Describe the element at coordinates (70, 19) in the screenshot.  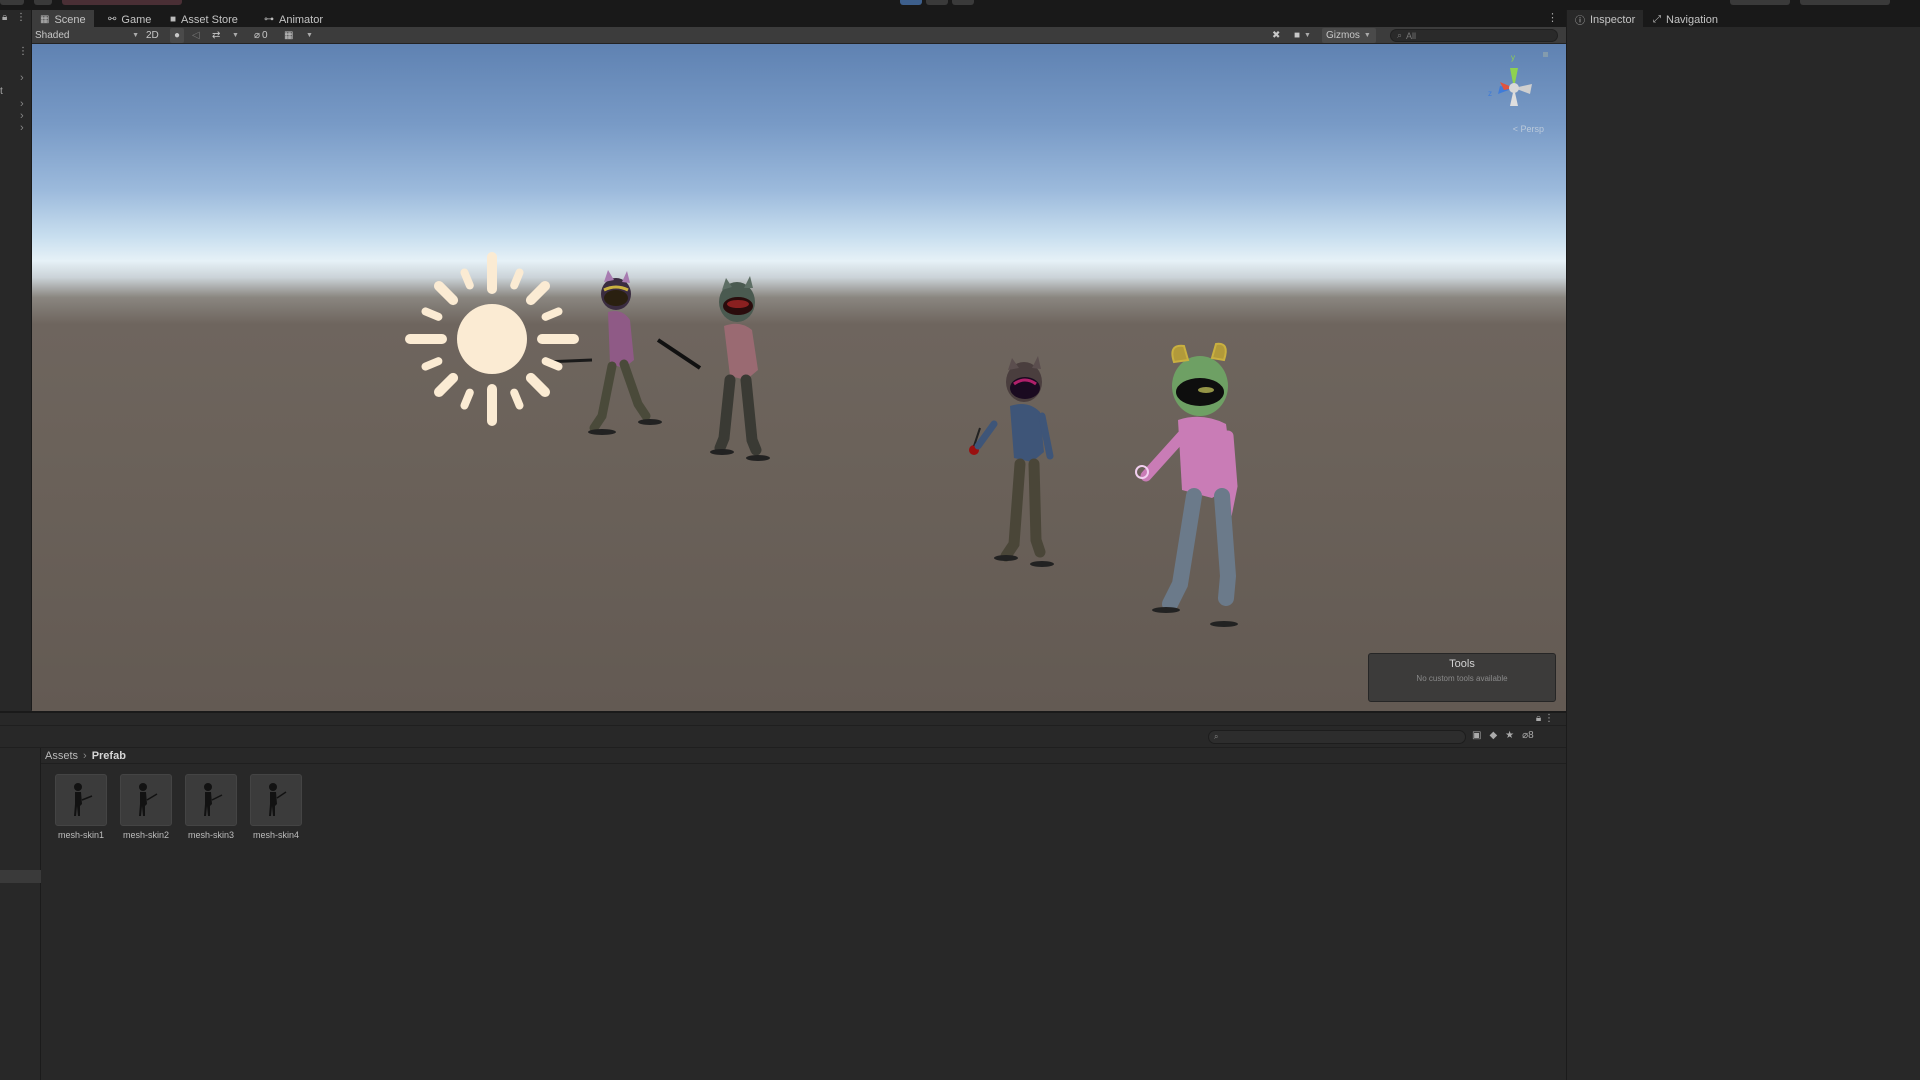
I see `tab-label: Scene` at that location.